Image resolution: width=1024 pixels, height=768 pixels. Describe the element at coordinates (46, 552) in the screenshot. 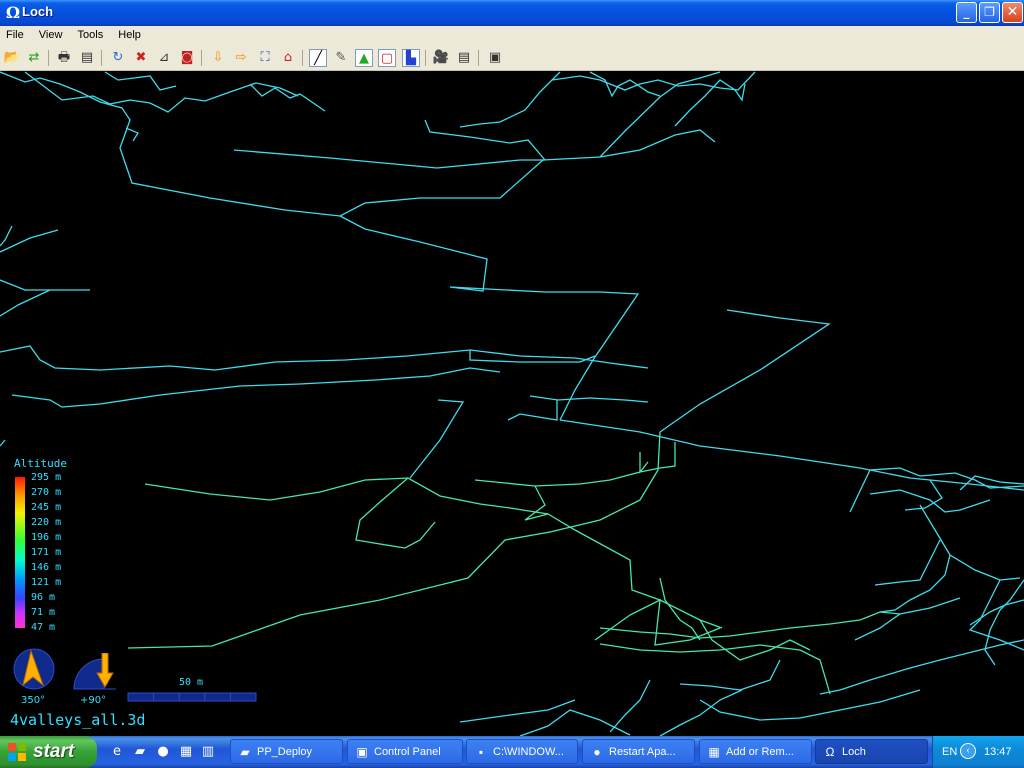

I see `altitude-label: 171 m` at that location.